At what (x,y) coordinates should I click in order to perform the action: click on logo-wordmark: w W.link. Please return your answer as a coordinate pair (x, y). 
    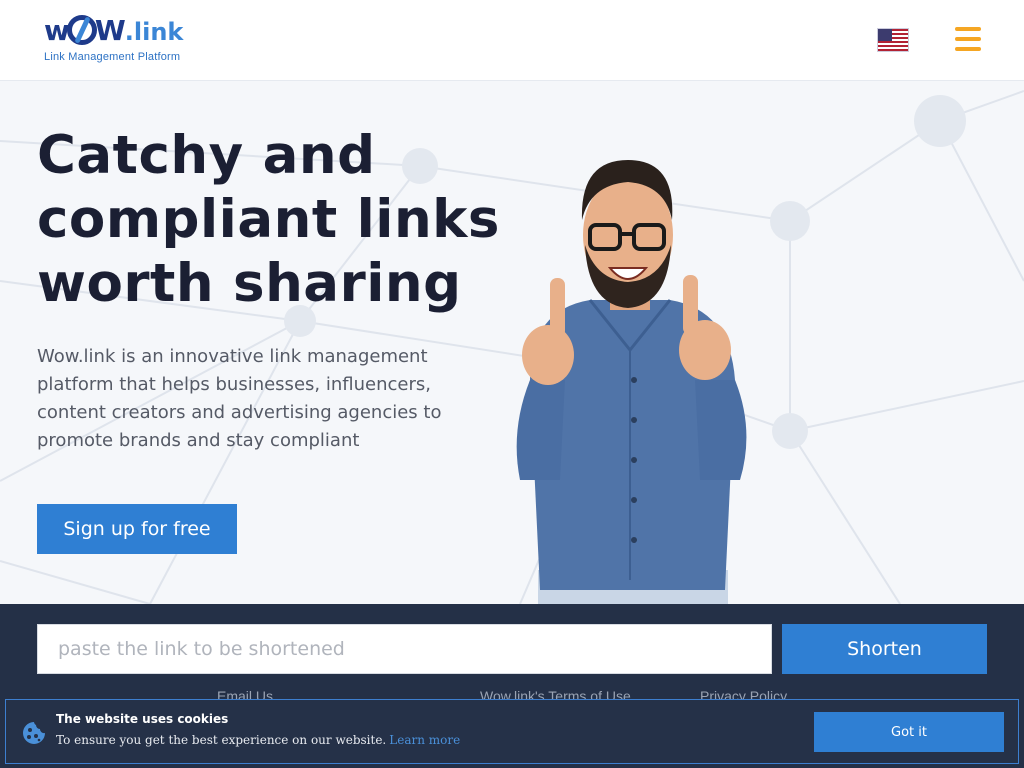
    Looking at the image, I should click on (114, 30).